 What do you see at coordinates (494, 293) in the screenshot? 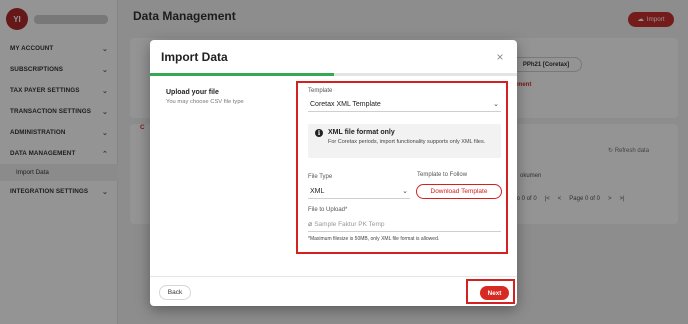
I see `next-button: Next` at bounding box center [494, 293].